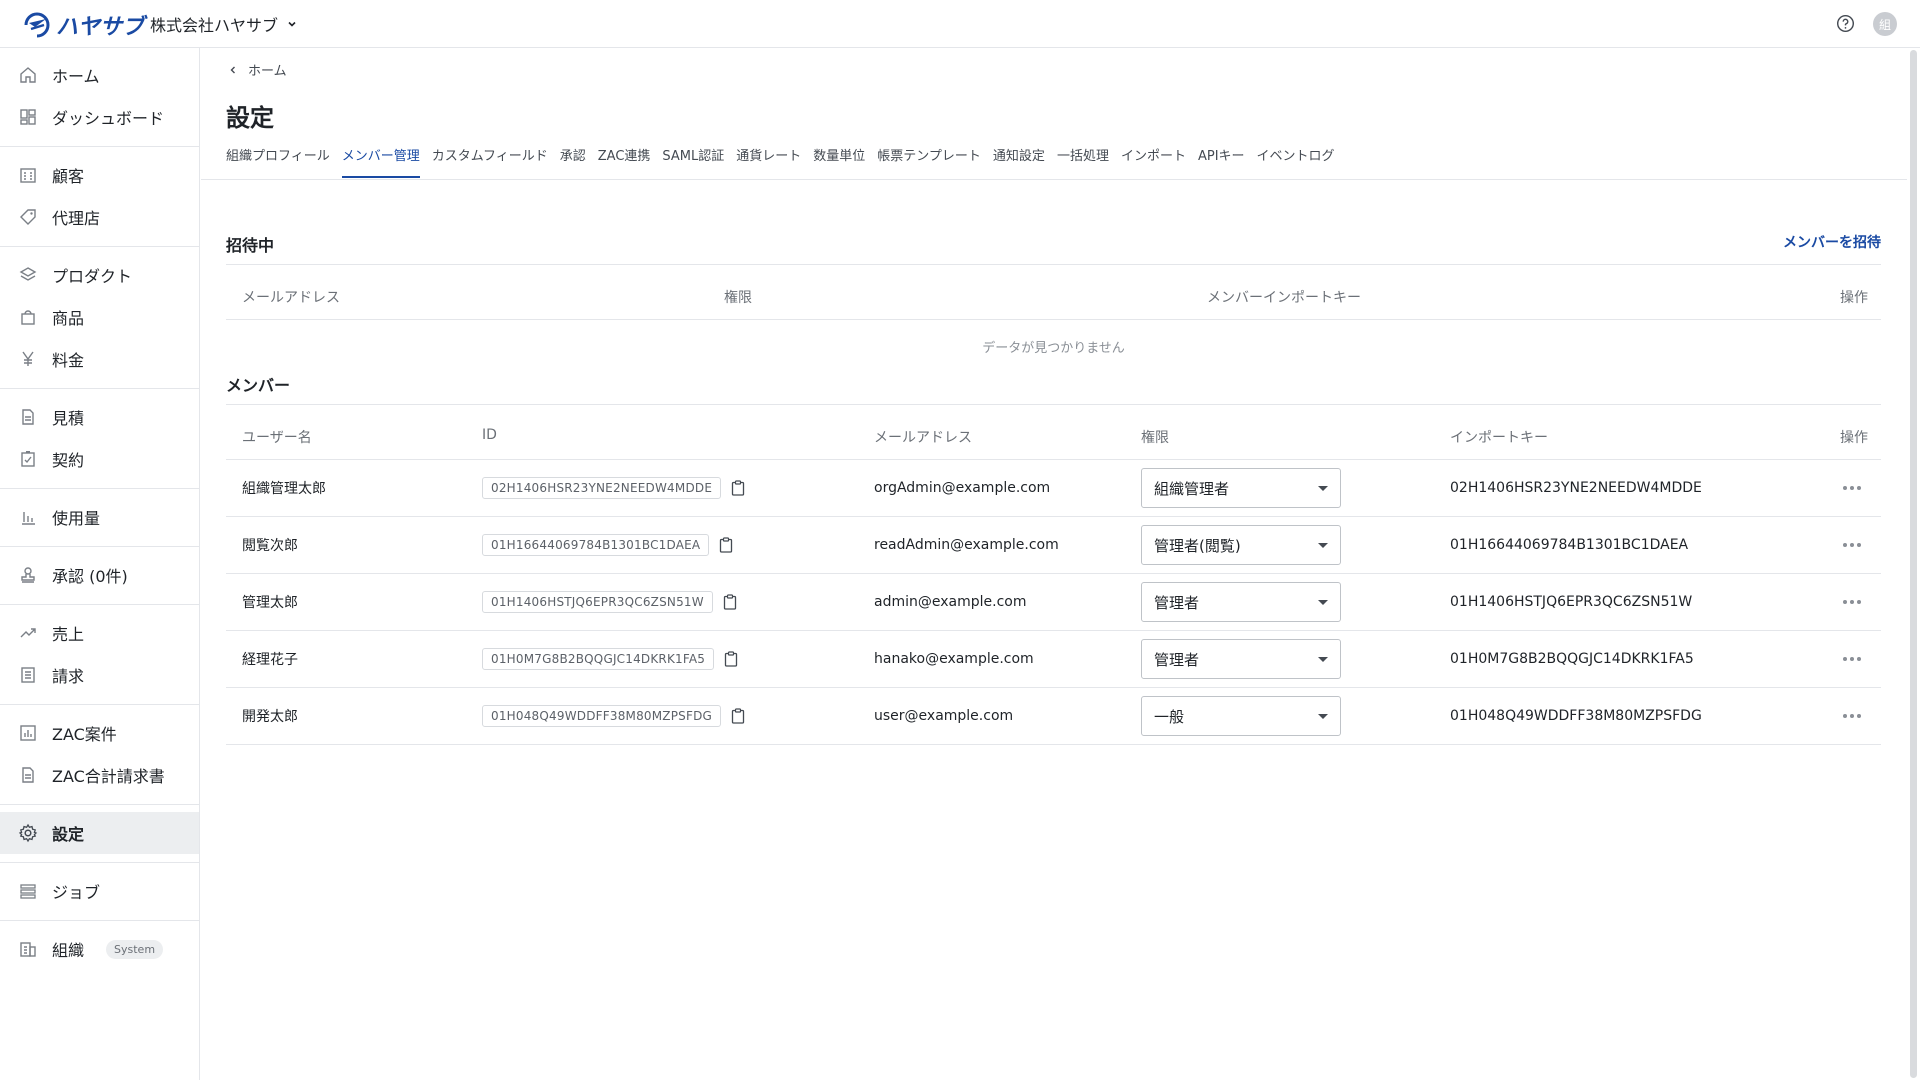 Image resolution: width=1920 pixels, height=1080 pixels. What do you see at coordinates (68, 634) in the screenshot?
I see `sidebar-item-label: 売上` at bounding box center [68, 634].